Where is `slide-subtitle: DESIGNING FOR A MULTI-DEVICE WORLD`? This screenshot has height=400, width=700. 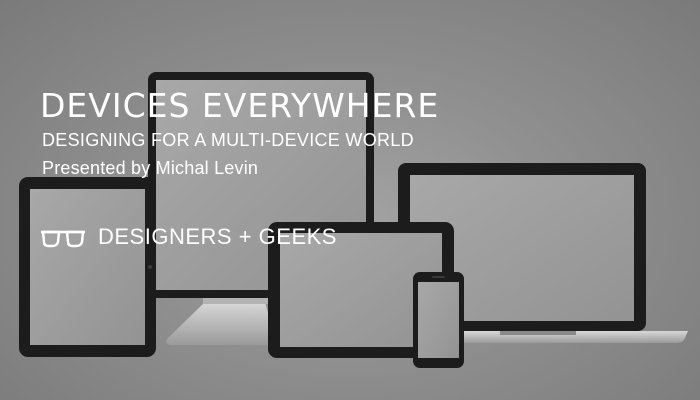 slide-subtitle: DESIGNING FOR A MULTI-DEVICE WORLD is located at coordinates (228, 140).